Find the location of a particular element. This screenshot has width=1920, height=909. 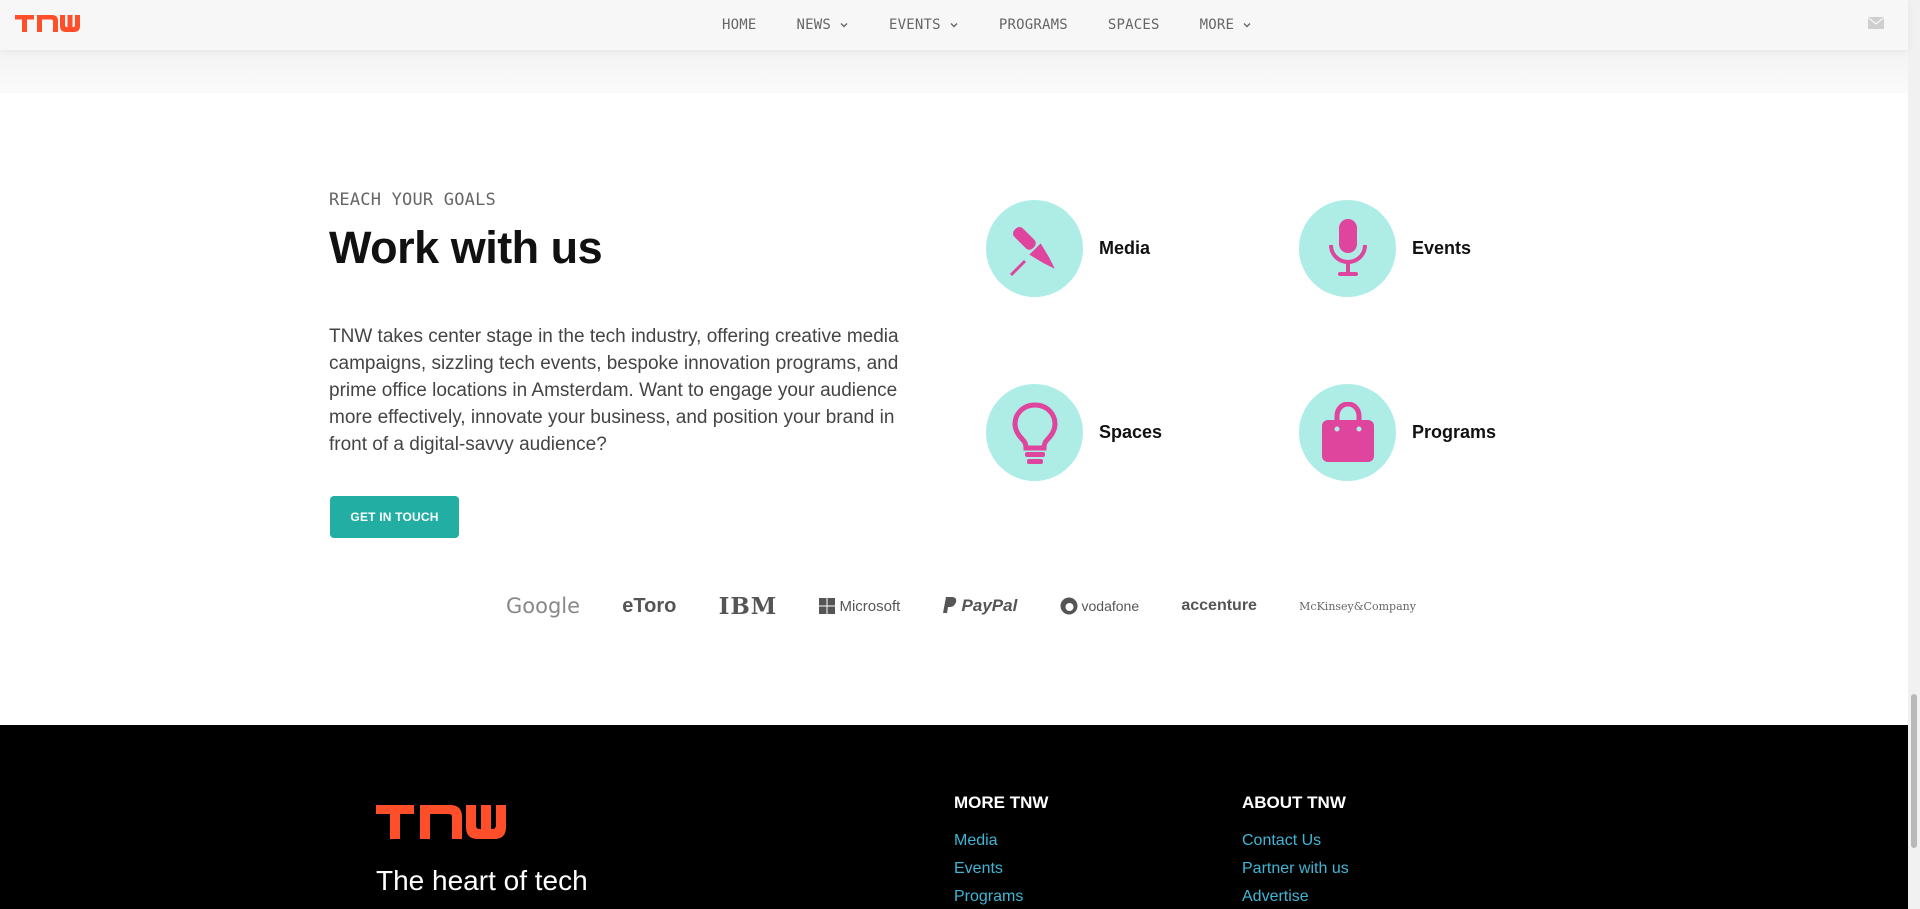

footer-more-column: MORE TNW Media Events Programs is located at coordinates (1001, 851).